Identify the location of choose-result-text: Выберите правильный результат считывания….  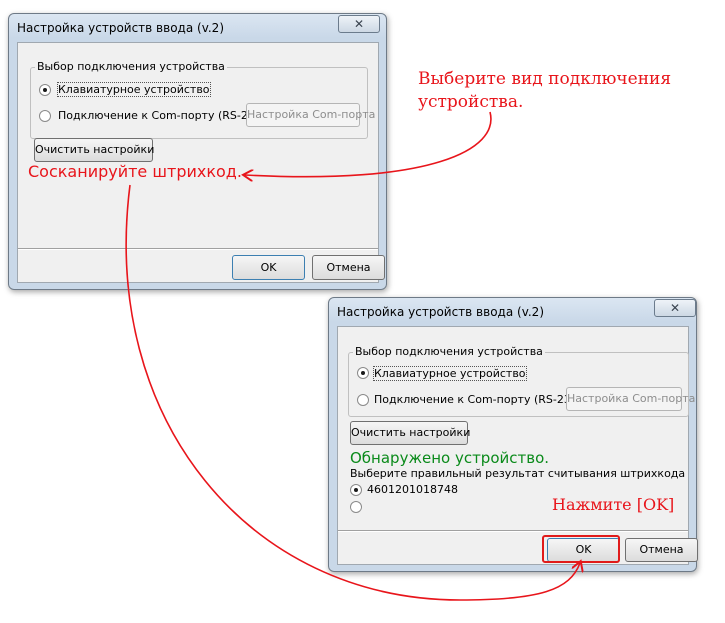
(518, 473).